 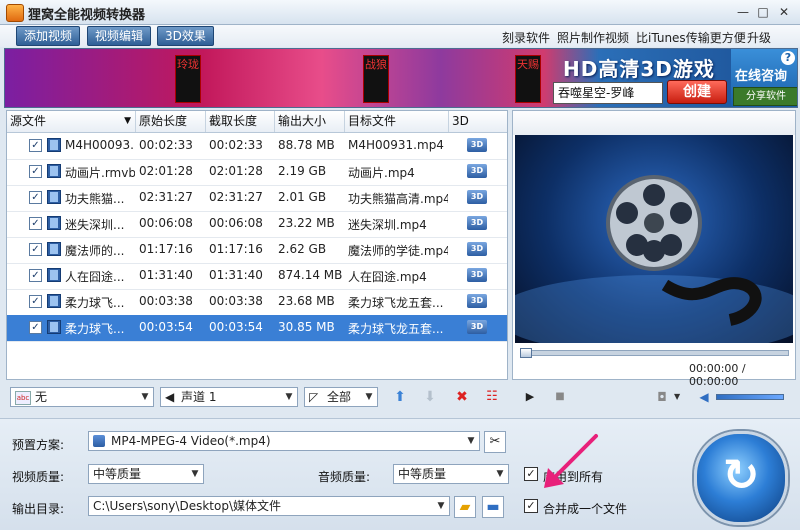 What do you see at coordinates (784, 12) in the screenshot?
I see `close-button: ✕` at bounding box center [784, 12].